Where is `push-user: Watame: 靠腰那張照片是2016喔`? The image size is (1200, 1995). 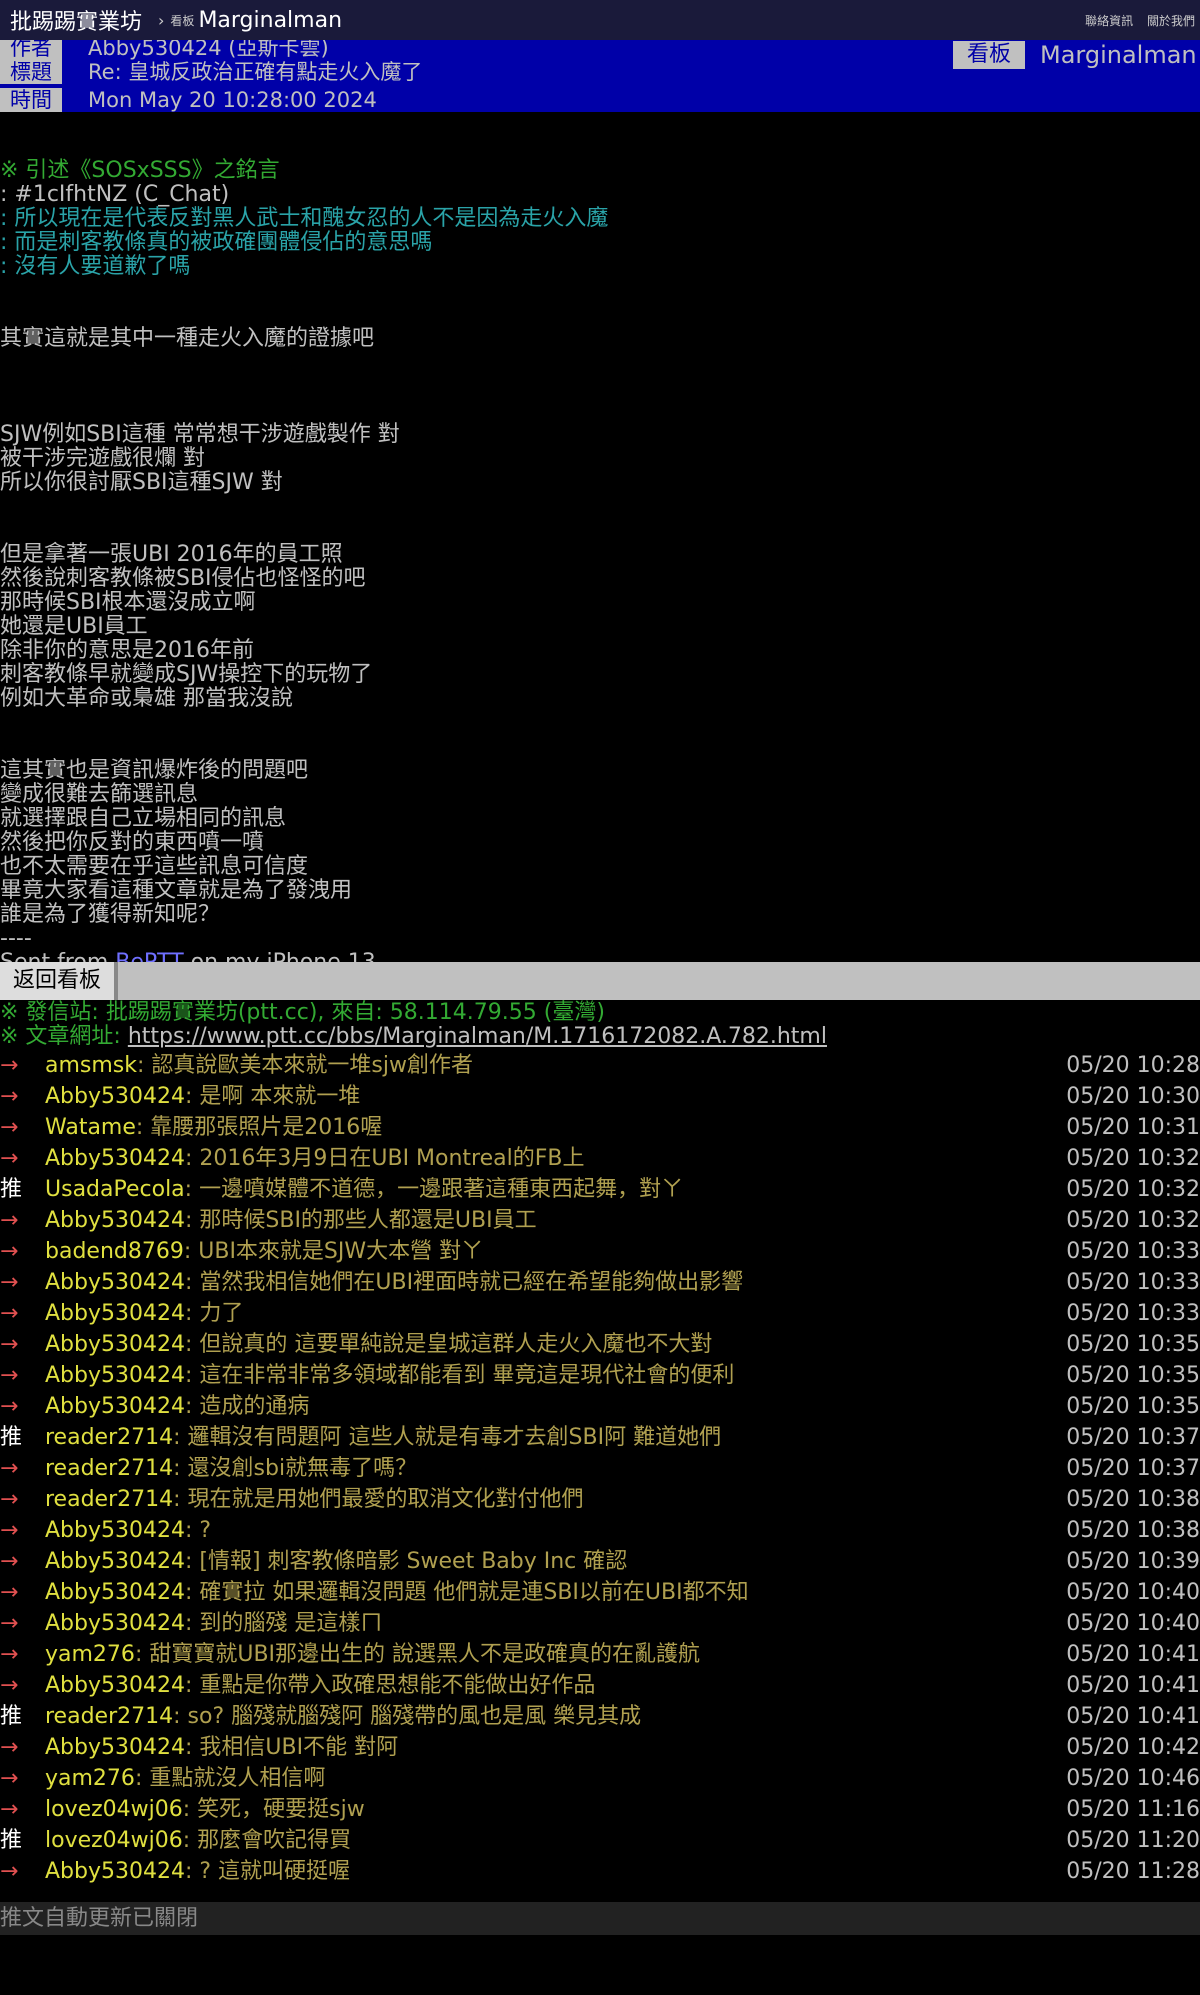 push-user: Watame: 靠腰那張照片是2016喔 is located at coordinates (213, 1127).